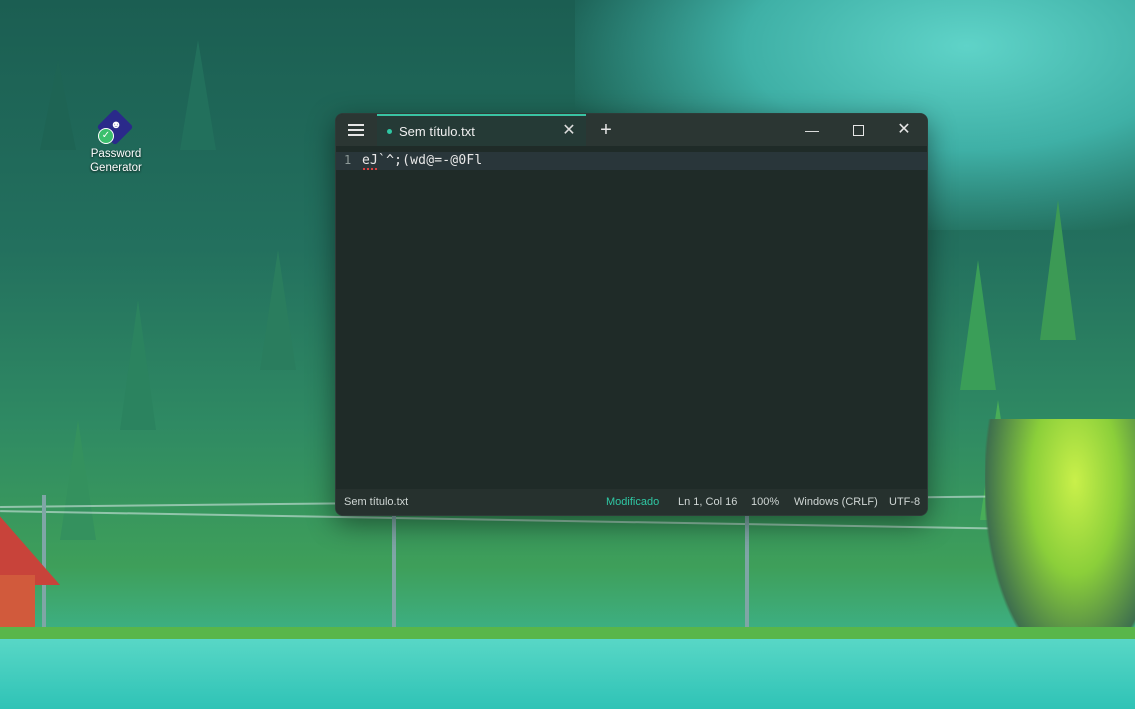  I want to click on maximize-button, so click(858, 130).